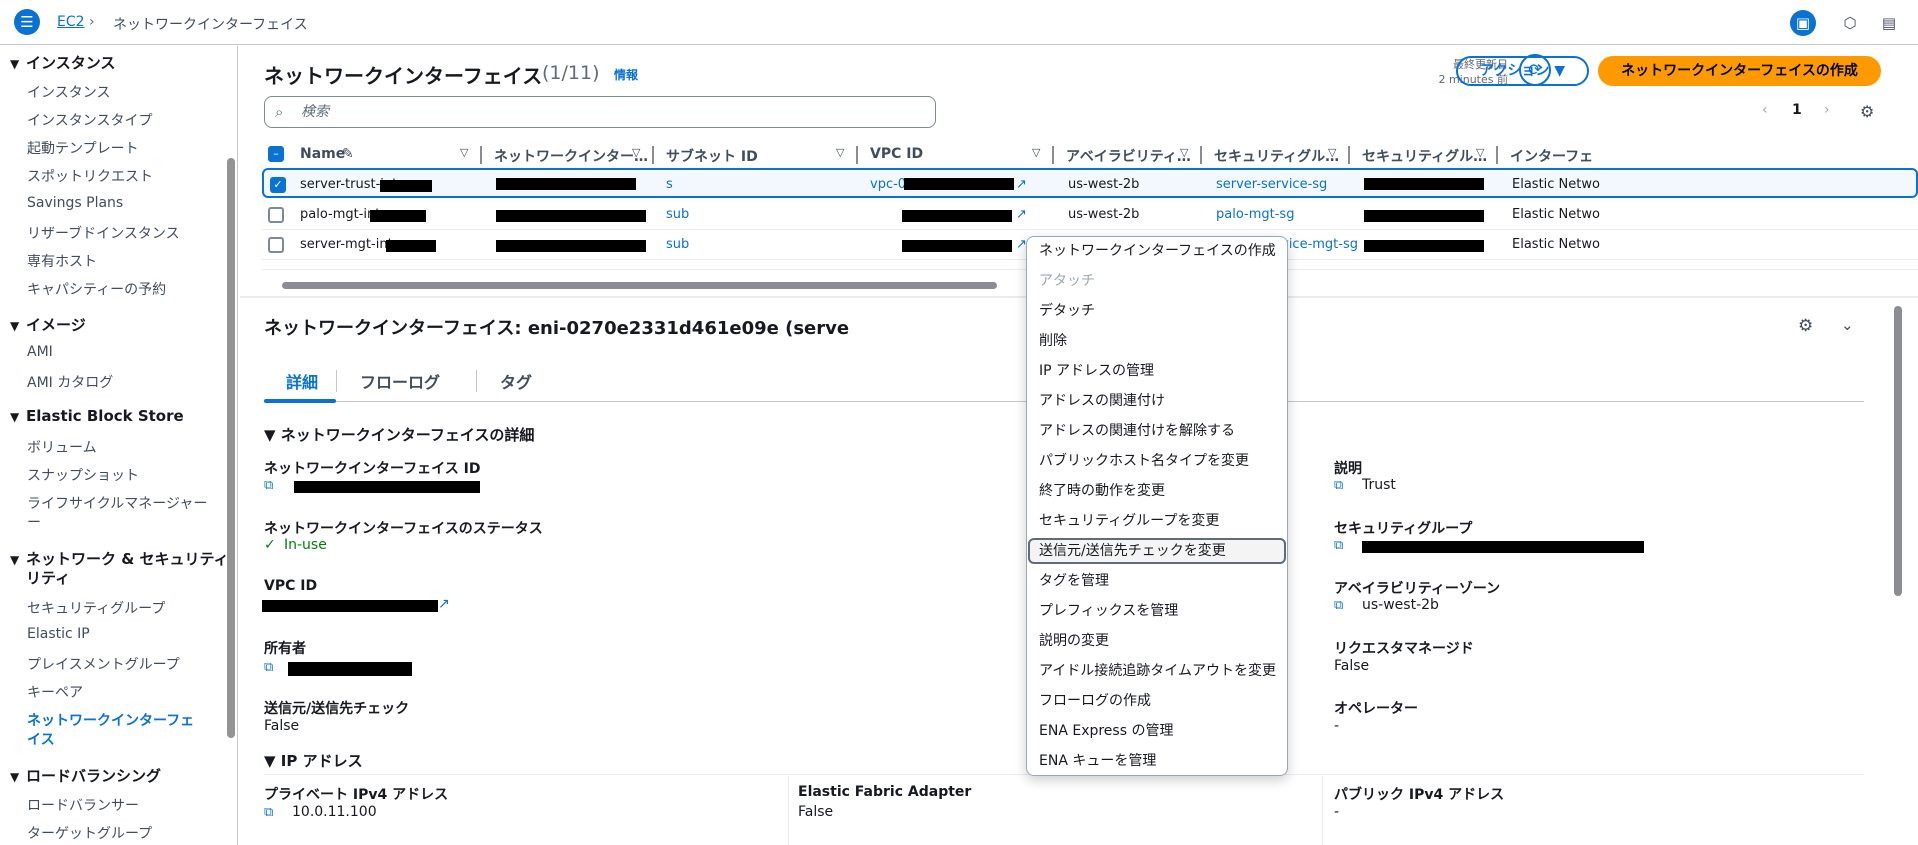 This screenshot has height=845, width=1918. Describe the element at coordinates (399, 434) in the screenshot. I see `section-eni-details: ▼ ネットワークインターフェイスの詳細` at that location.